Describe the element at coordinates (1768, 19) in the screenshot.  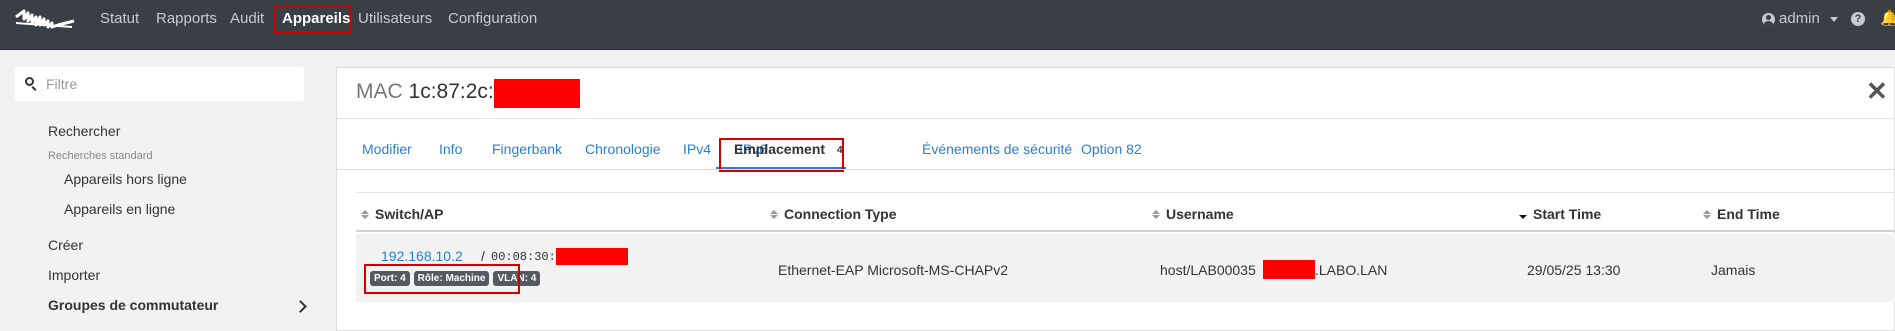
I see `user-icon` at that location.